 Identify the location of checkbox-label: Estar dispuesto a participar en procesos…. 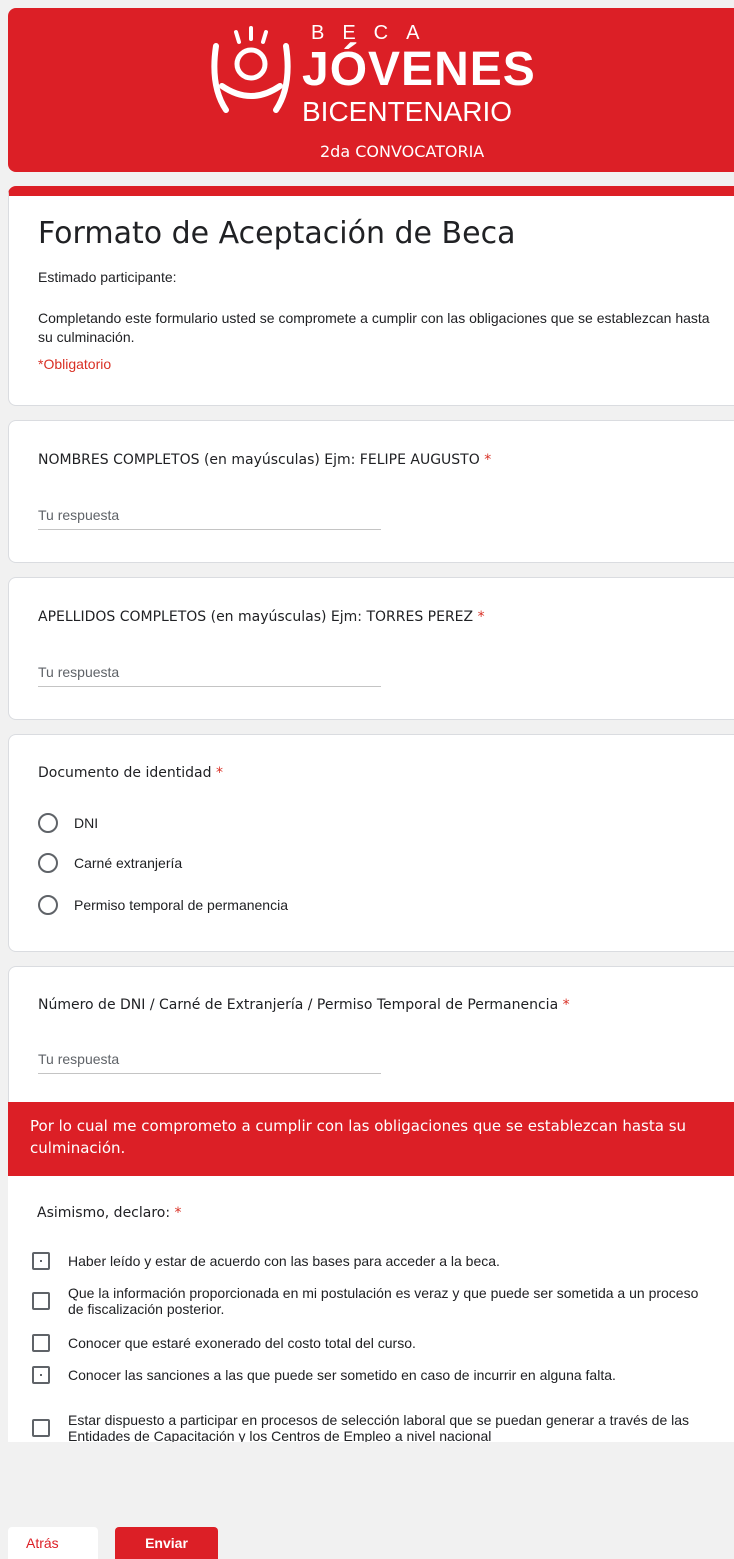
(379, 1428).